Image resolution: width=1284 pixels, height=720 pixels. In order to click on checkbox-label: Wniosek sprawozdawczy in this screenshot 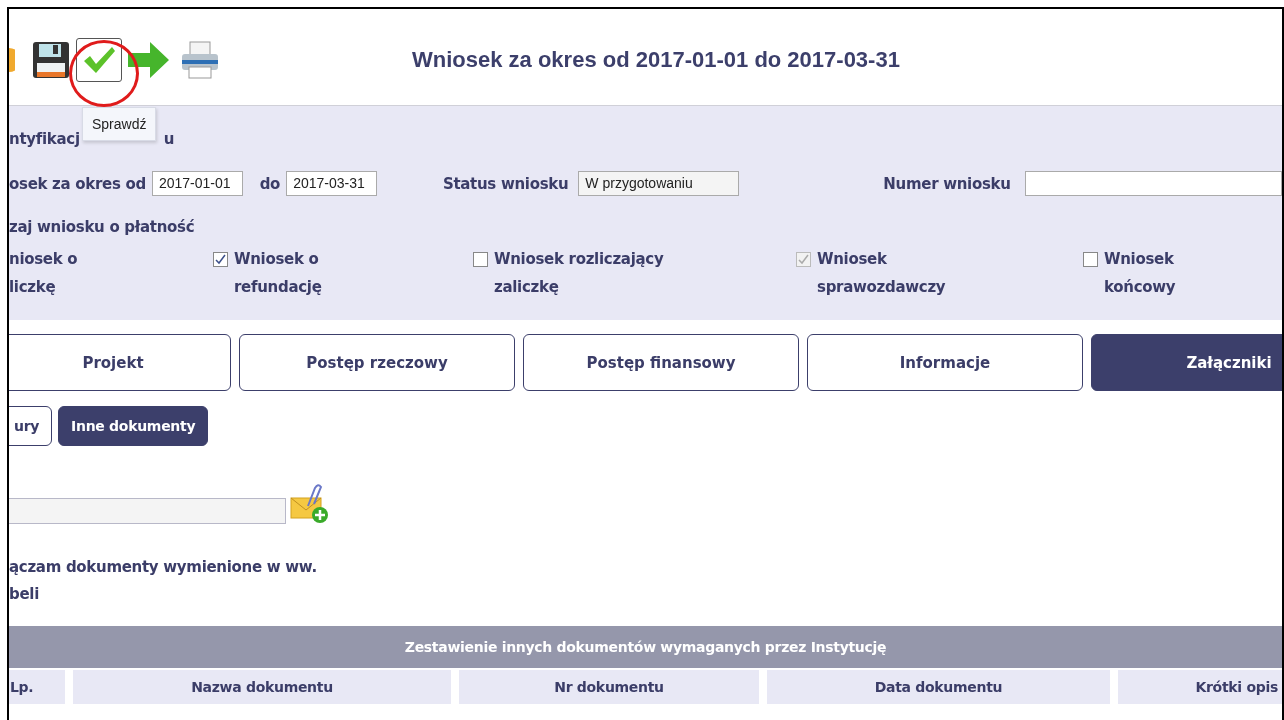, I will do `click(881, 273)`.